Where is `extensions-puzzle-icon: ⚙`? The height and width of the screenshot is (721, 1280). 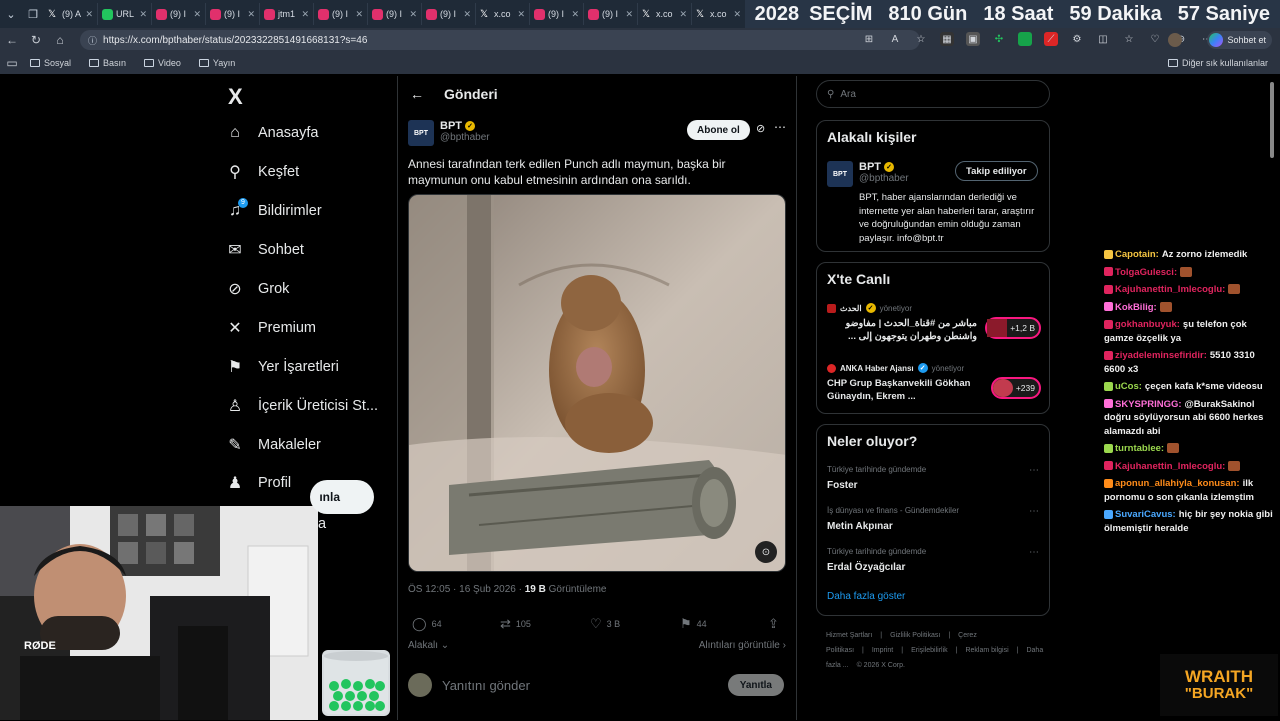 extensions-puzzle-icon: ⚙ is located at coordinates (1077, 39).